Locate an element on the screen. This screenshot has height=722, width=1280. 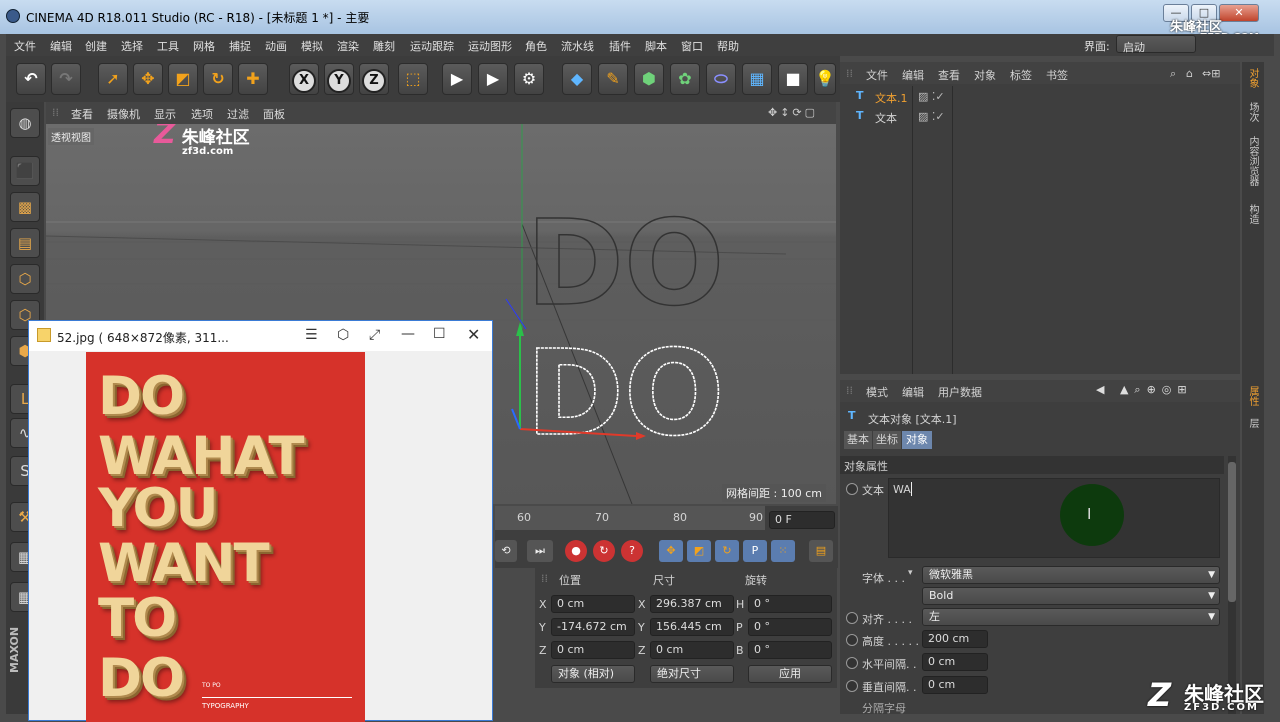
rot-p-input: 0 ° is located at coordinates (790, 627).